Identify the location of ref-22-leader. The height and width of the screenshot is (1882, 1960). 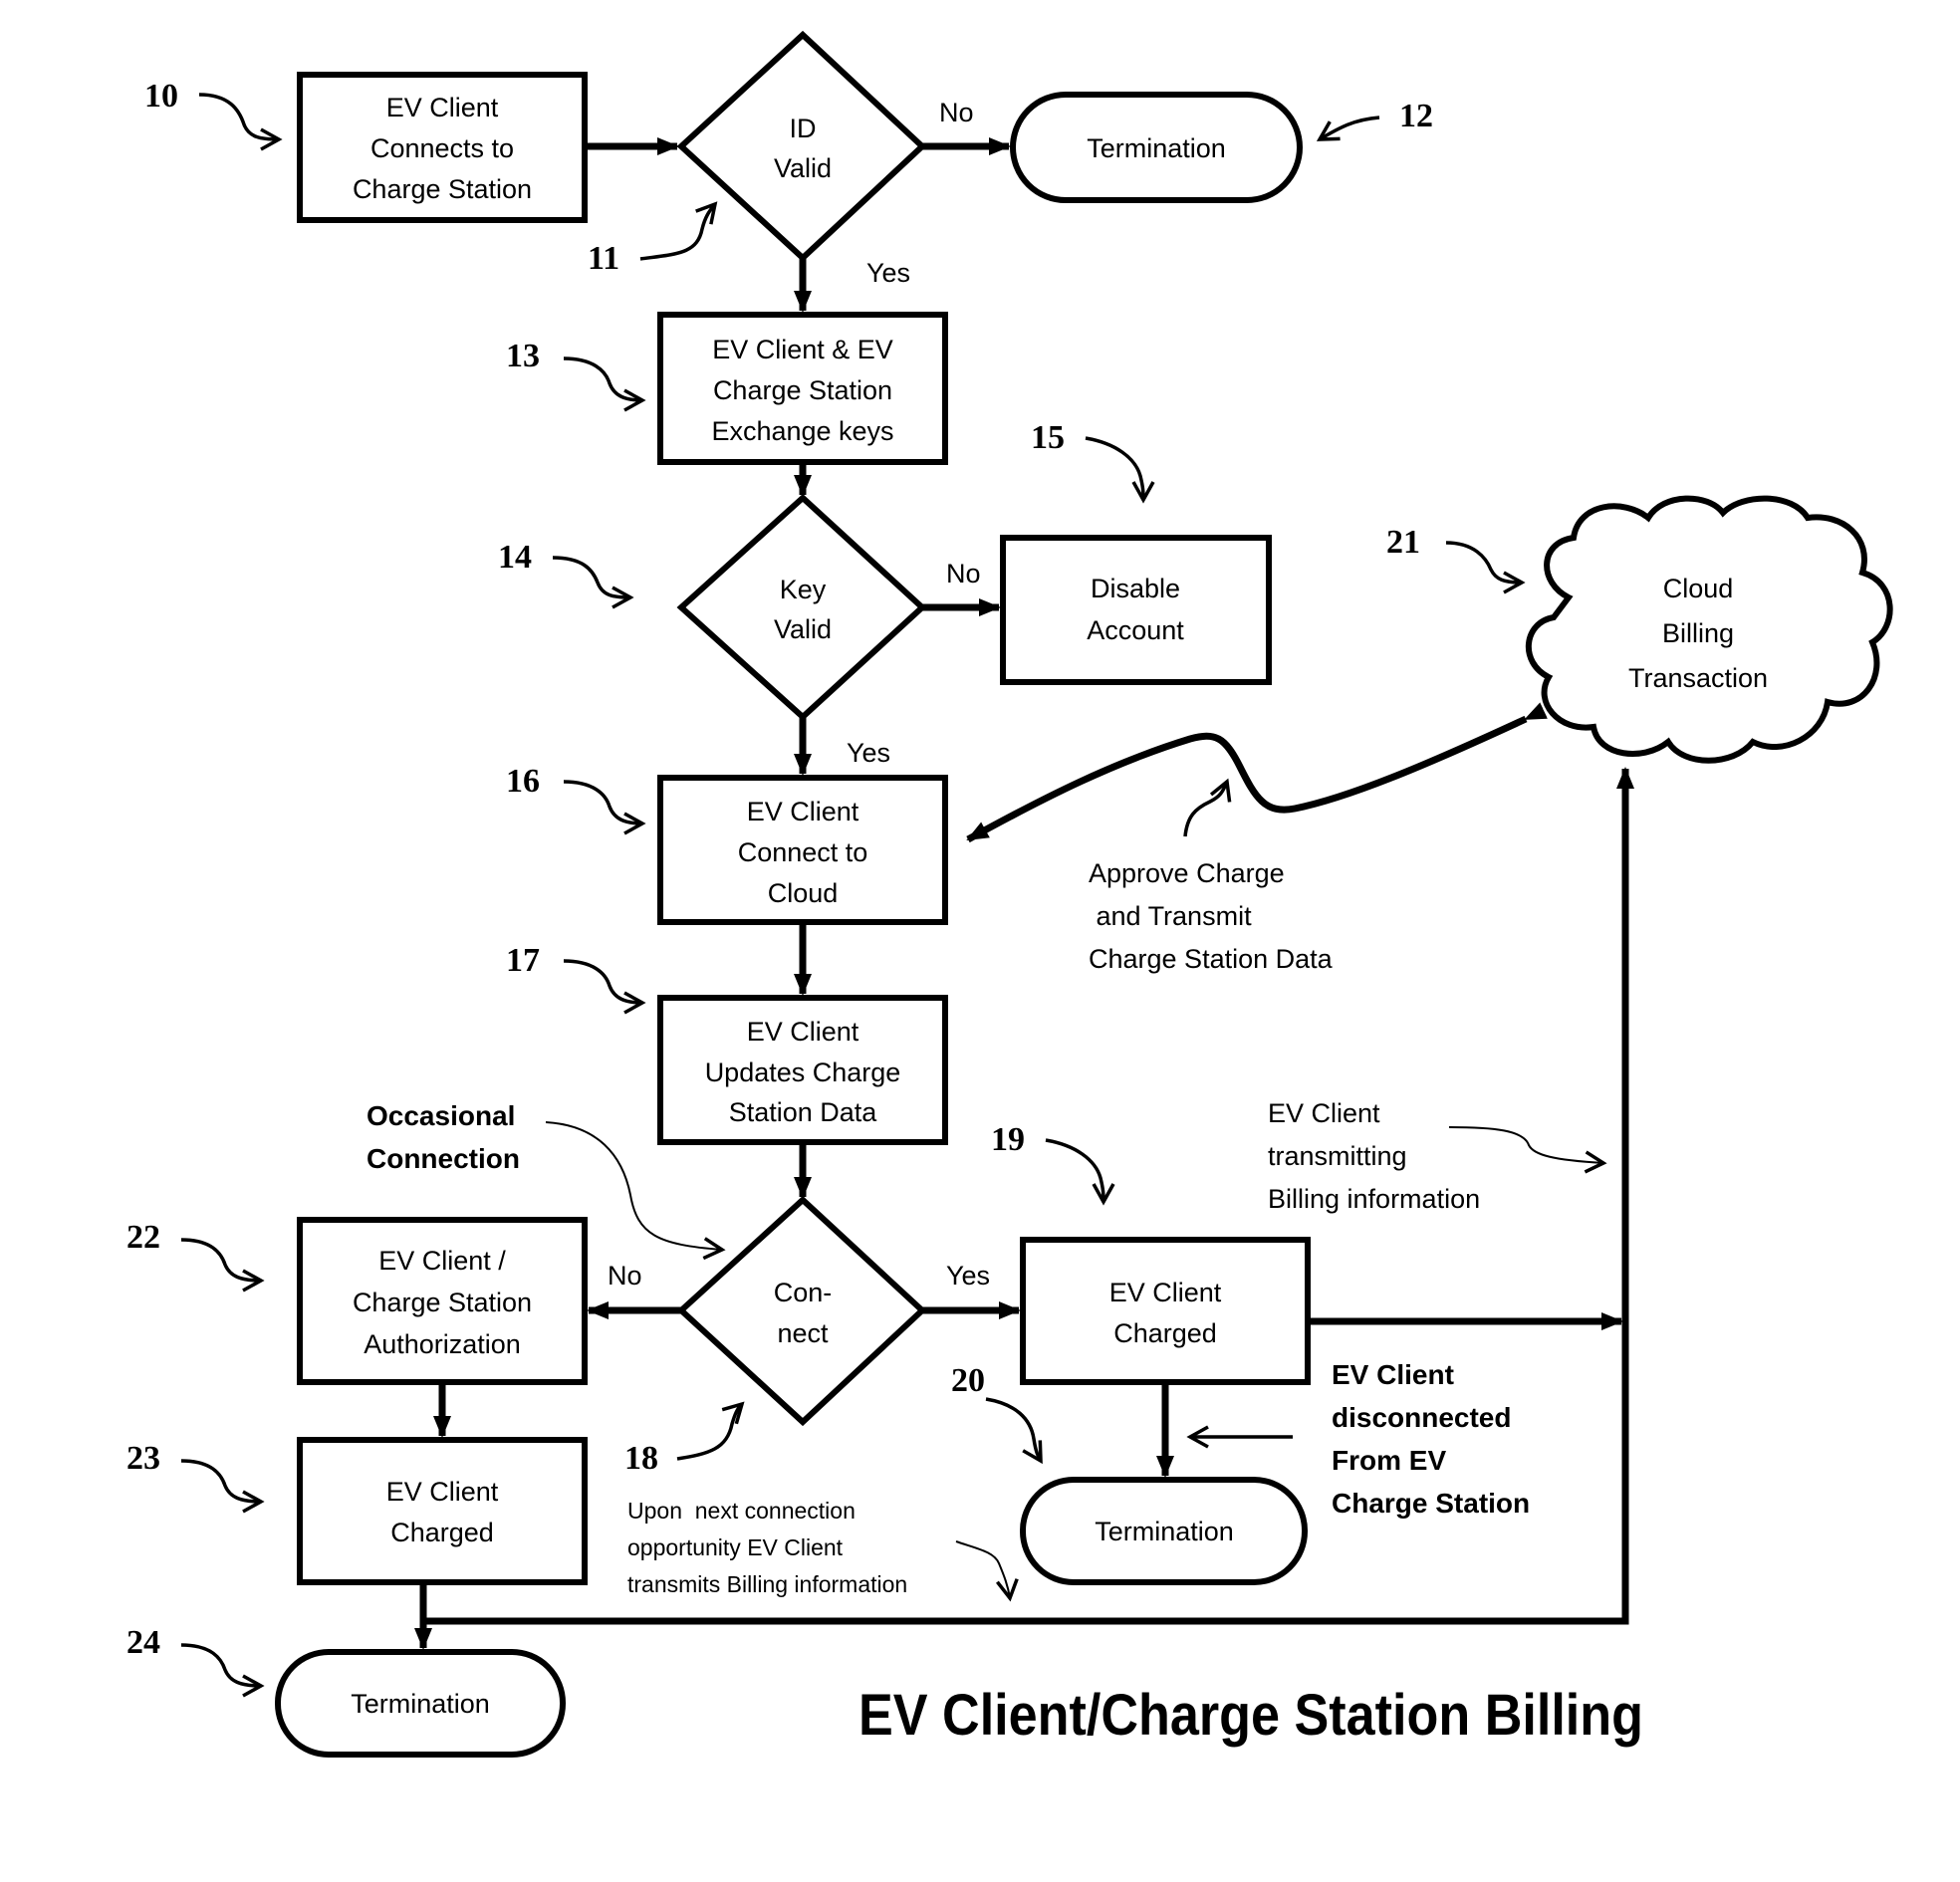
(223, 1265).